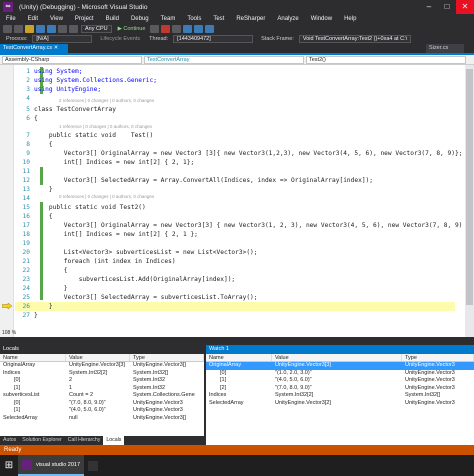  Describe the element at coordinates (277, 39) in the screenshot. I see `stack-frame-label: Stack Frame:` at that location.